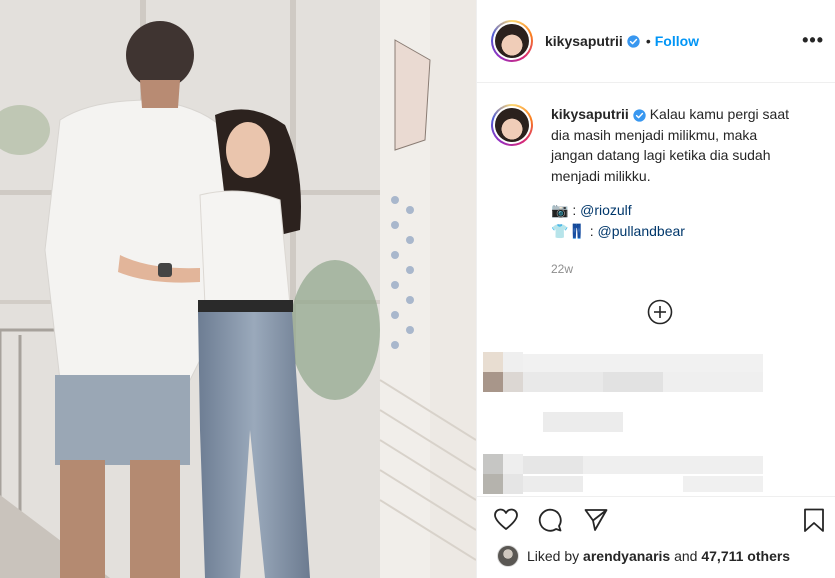 This screenshot has width=835, height=578. Describe the element at coordinates (719, 114) in the screenshot. I see `caption-text-line-1: Kalau kamu pergi saat` at that location.